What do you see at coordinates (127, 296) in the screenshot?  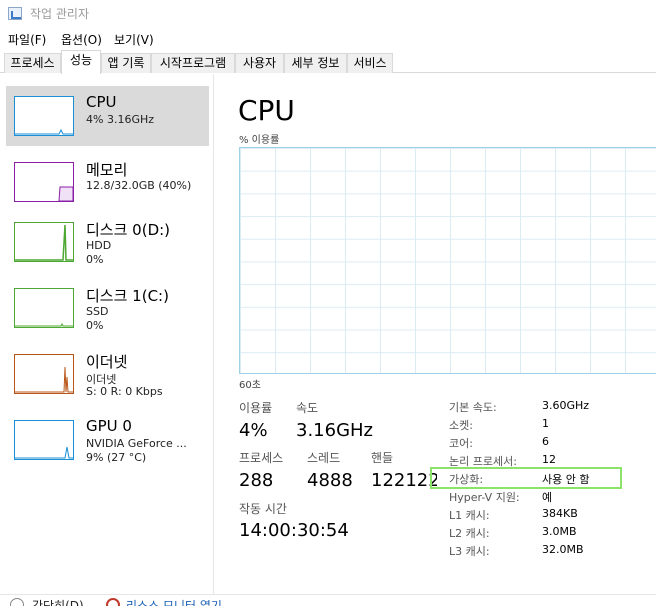 I see `sidebar-item-label: 디스크 1(C:)` at bounding box center [127, 296].